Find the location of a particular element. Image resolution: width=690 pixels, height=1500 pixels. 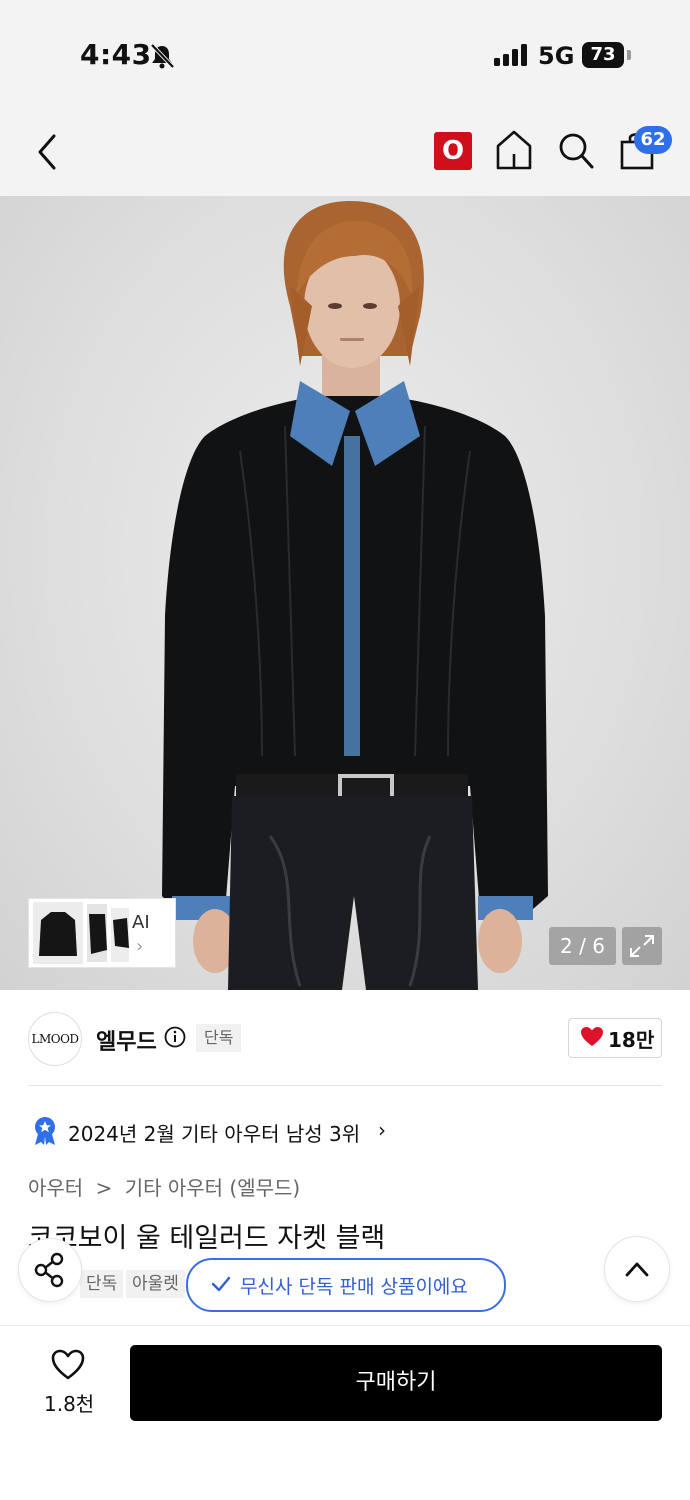

wish-count: 1.8천 is located at coordinates (69, 1404).